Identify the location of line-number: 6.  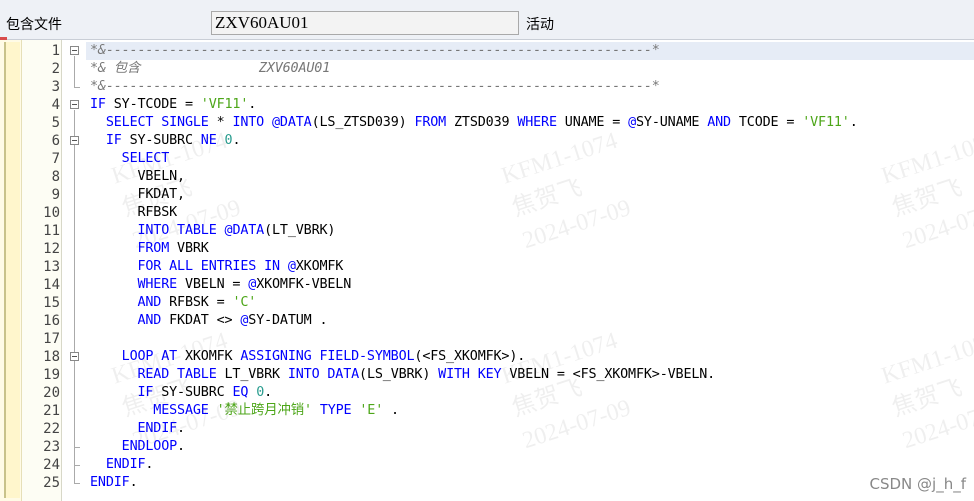
(55, 141).